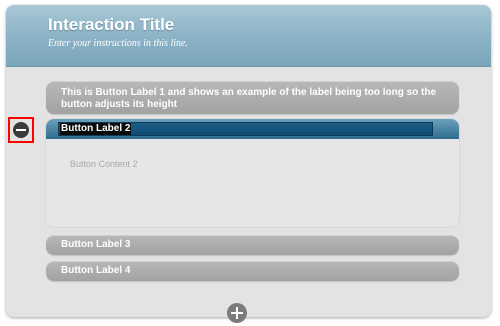 This screenshot has height=326, width=500. I want to click on accordion-label-2: Button Label 2, so click(96, 129).